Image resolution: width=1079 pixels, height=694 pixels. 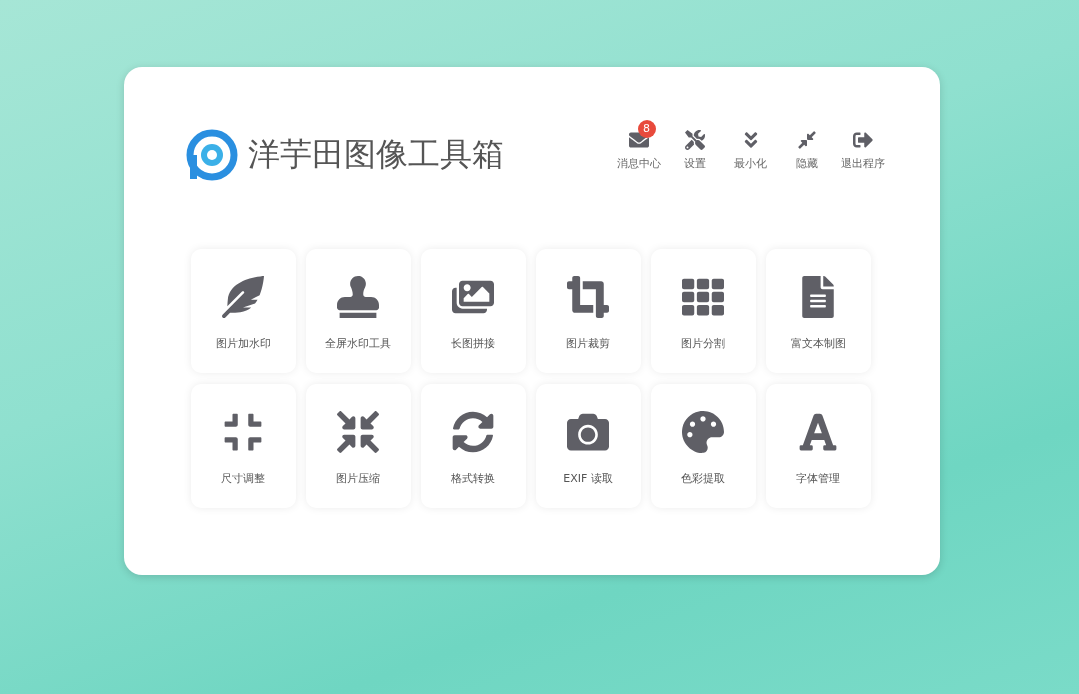 I want to click on stamp-icon, so click(x=358, y=297).